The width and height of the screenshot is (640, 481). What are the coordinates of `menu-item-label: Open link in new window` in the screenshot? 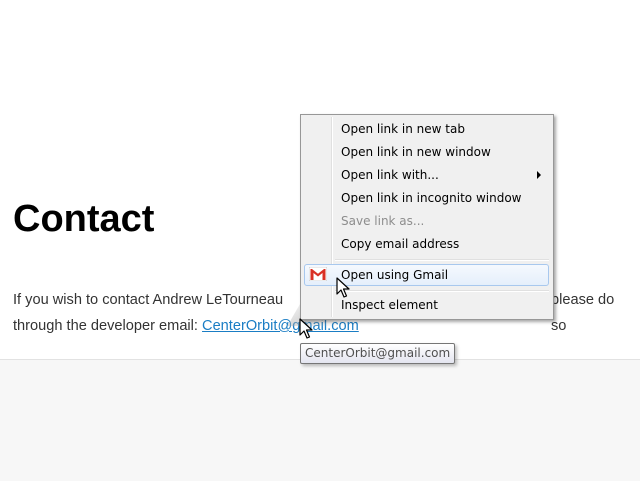 It's located at (416, 152).